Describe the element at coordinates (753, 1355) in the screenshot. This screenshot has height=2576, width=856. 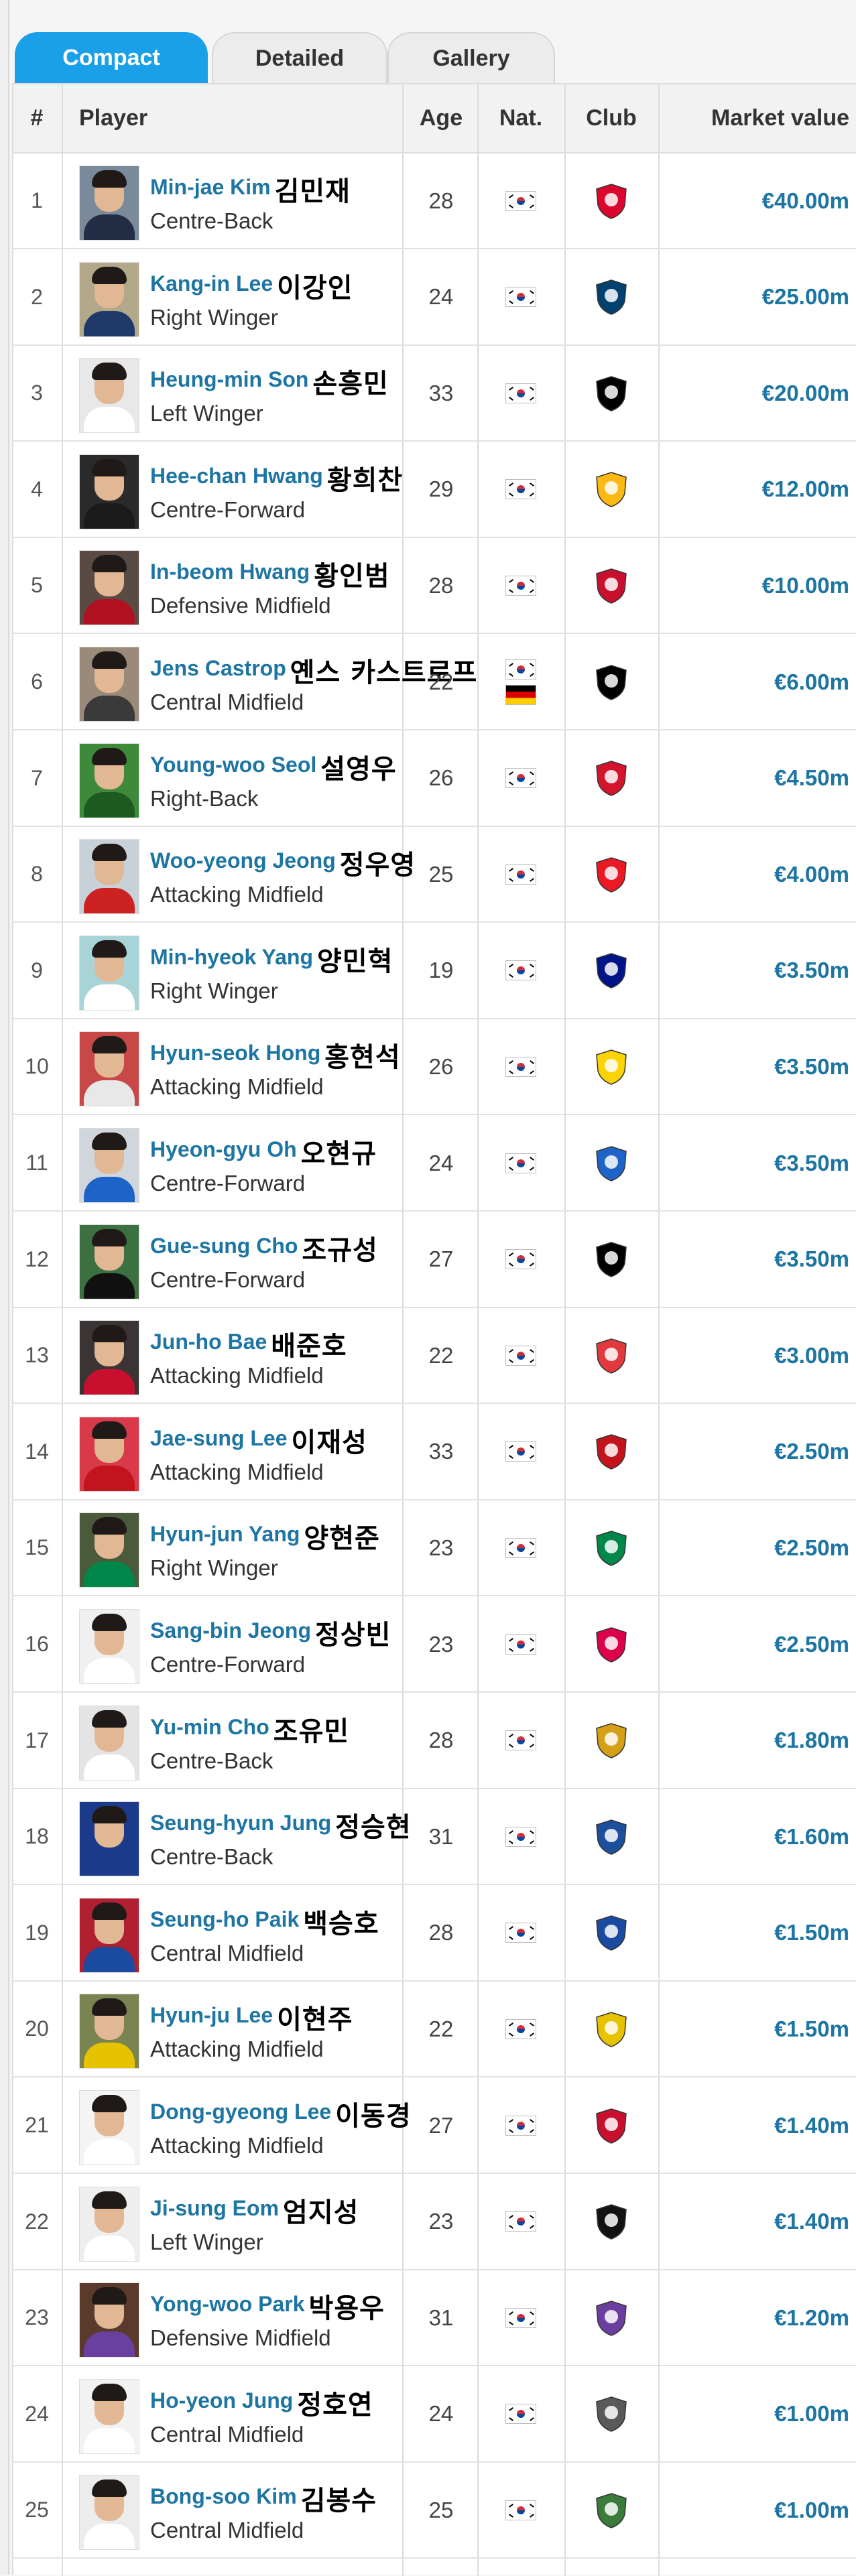
I see `market-value-link: €3.00m` at that location.